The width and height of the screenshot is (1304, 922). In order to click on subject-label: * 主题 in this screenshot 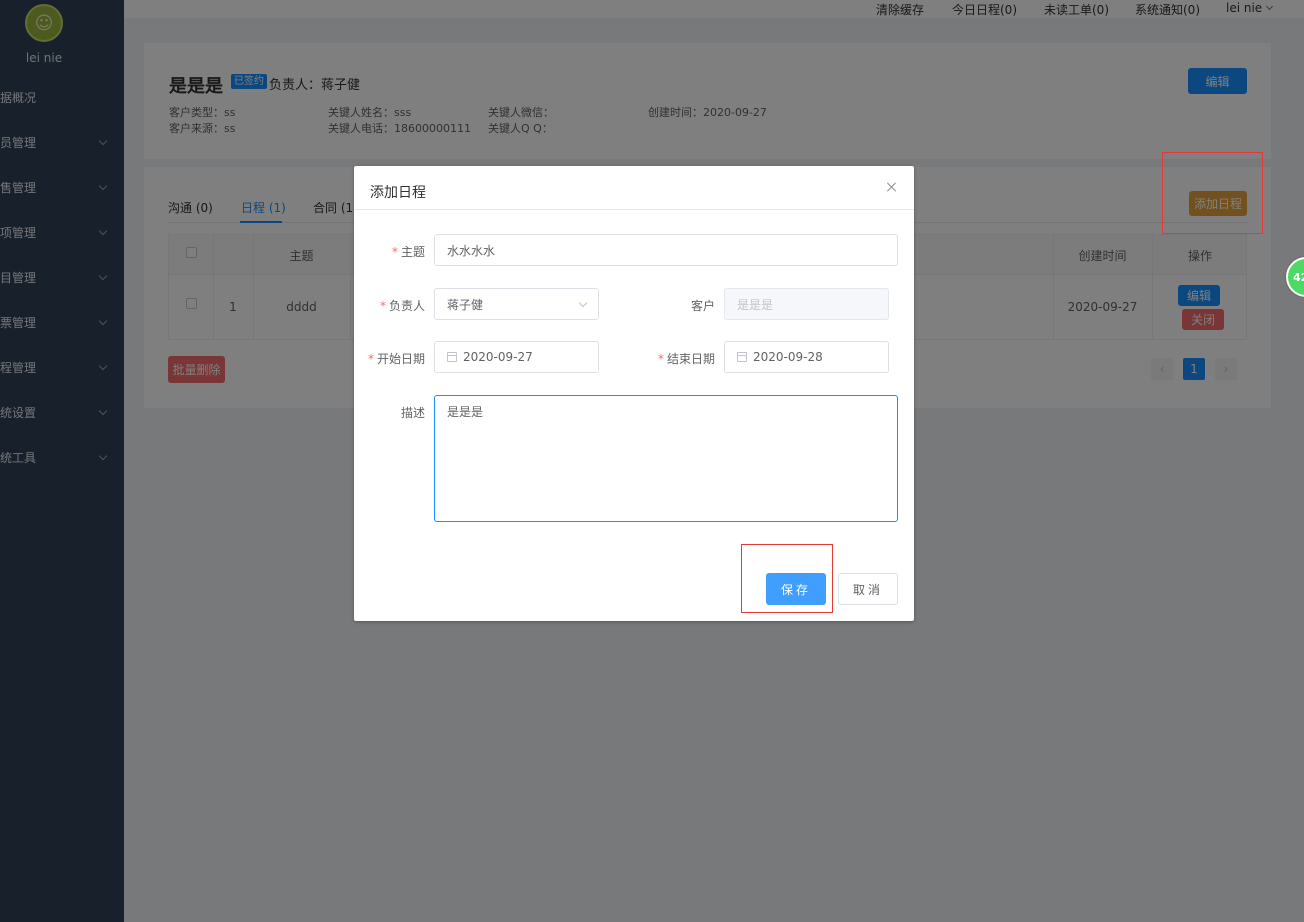, I will do `click(408, 251)`.